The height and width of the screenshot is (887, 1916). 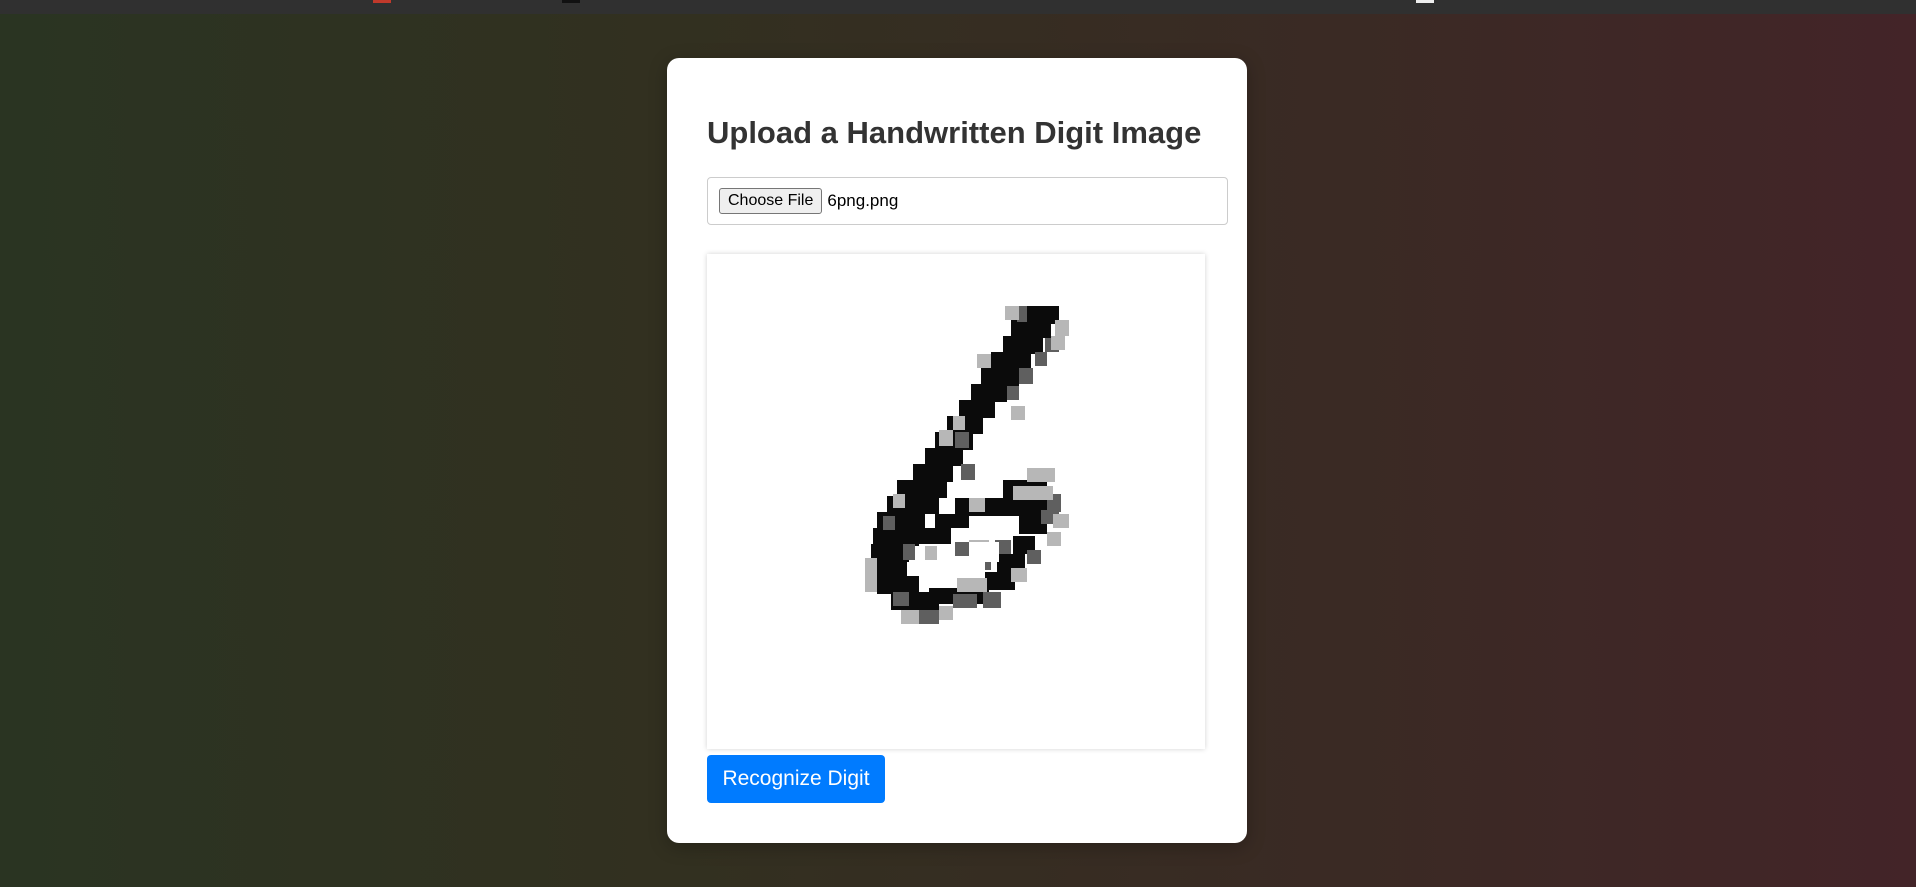 I want to click on page-title: Upload a Handwritten Digit Image, so click(x=954, y=132).